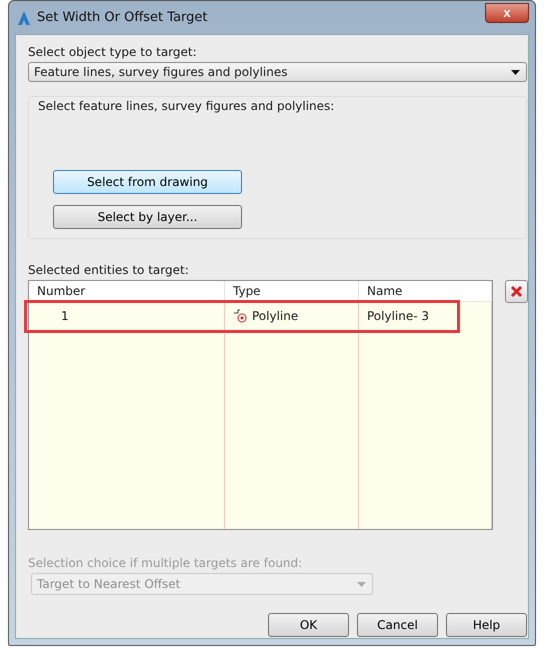 Image resolution: width=544 pixels, height=650 pixels. Describe the element at coordinates (308, 625) in the screenshot. I see `dialog-button: OK` at that location.